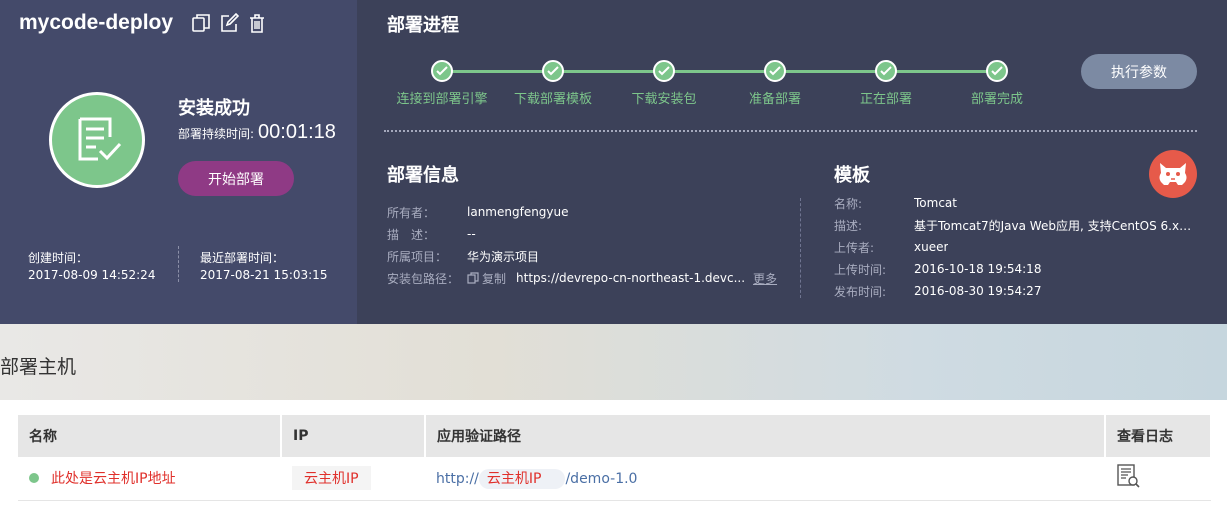 The height and width of the screenshot is (515, 1227). Describe the element at coordinates (765, 479) in the screenshot. I see `verify-path-cell: http://云主机IP/demo-1.0` at that location.